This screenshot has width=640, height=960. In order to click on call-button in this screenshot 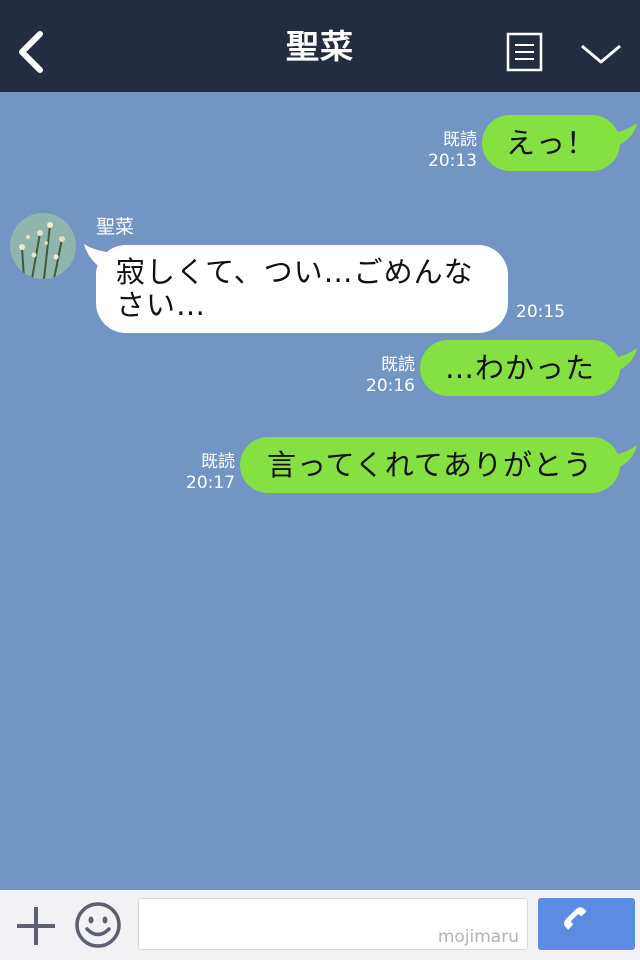, I will do `click(586, 924)`.